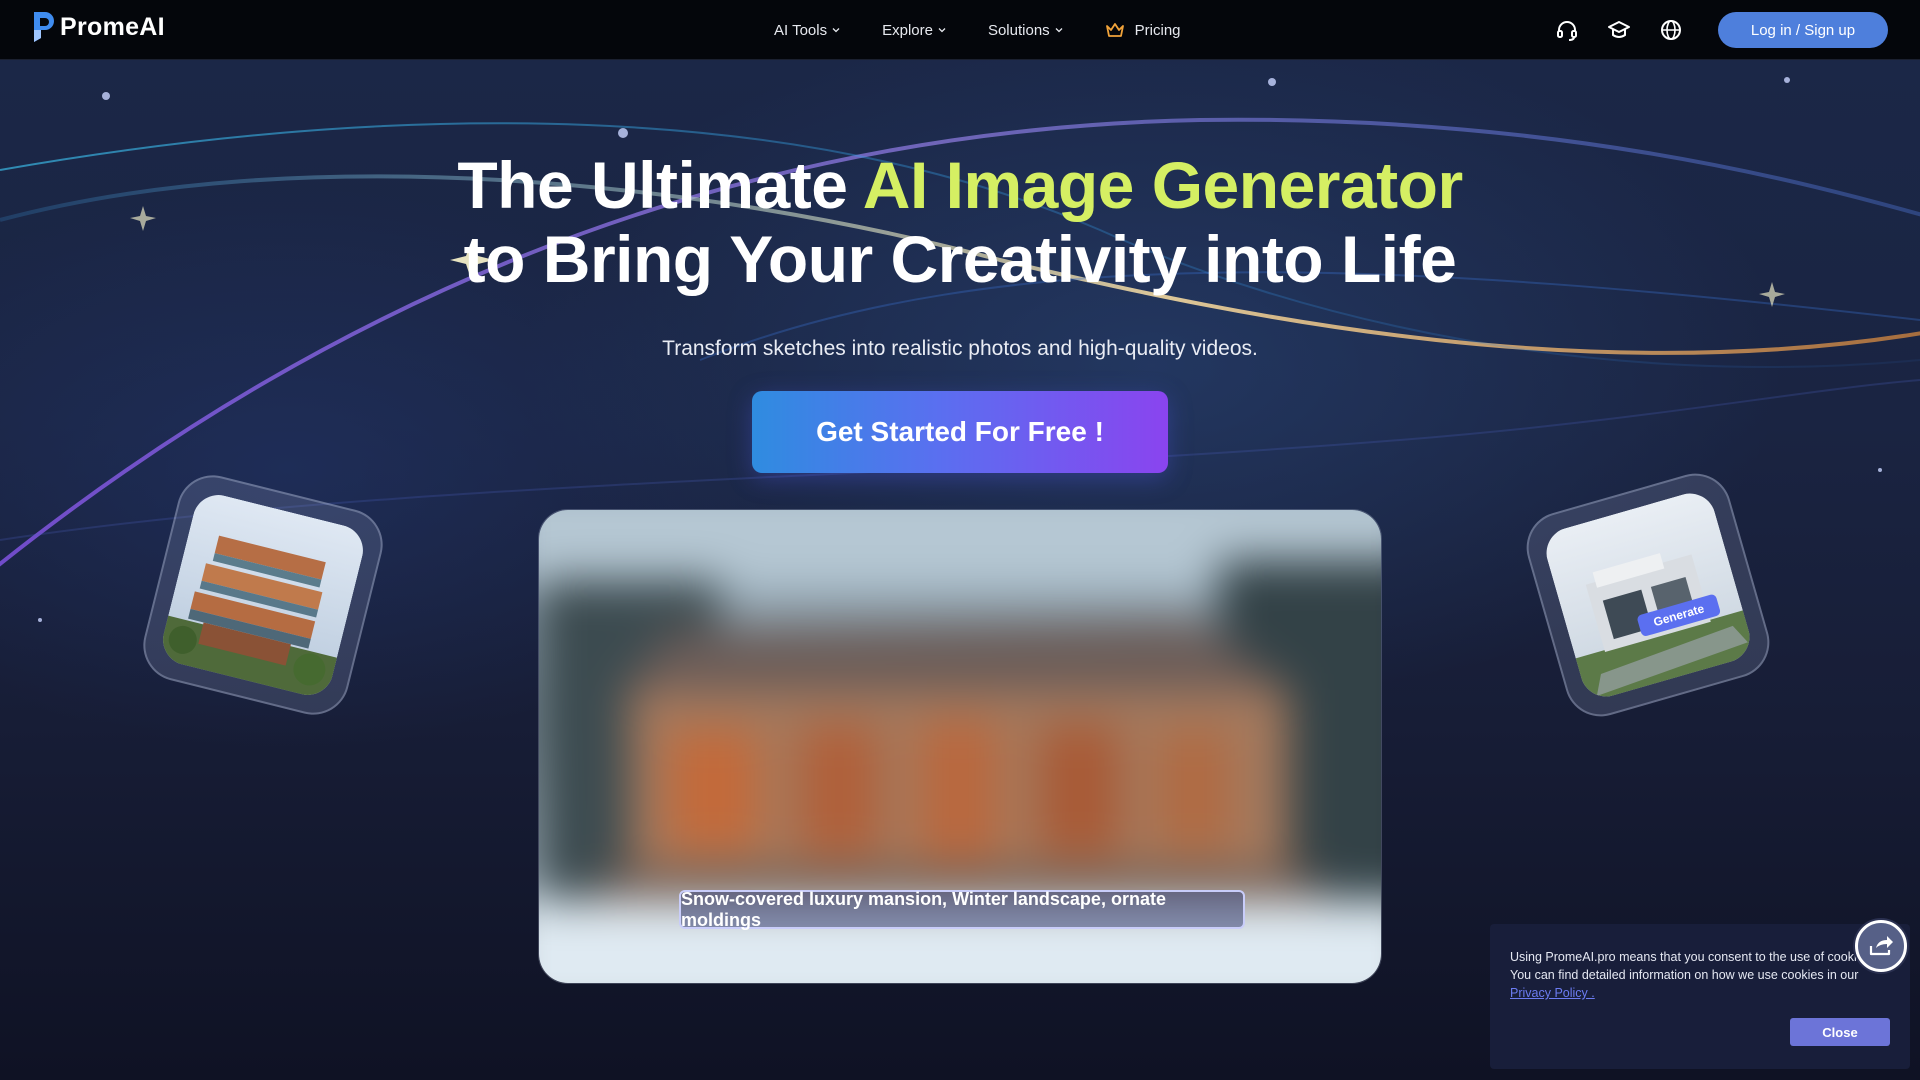 The height and width of the screenshot is (1080, 1920). I want to click on logo-text: PromeAI, so click(112, 26).